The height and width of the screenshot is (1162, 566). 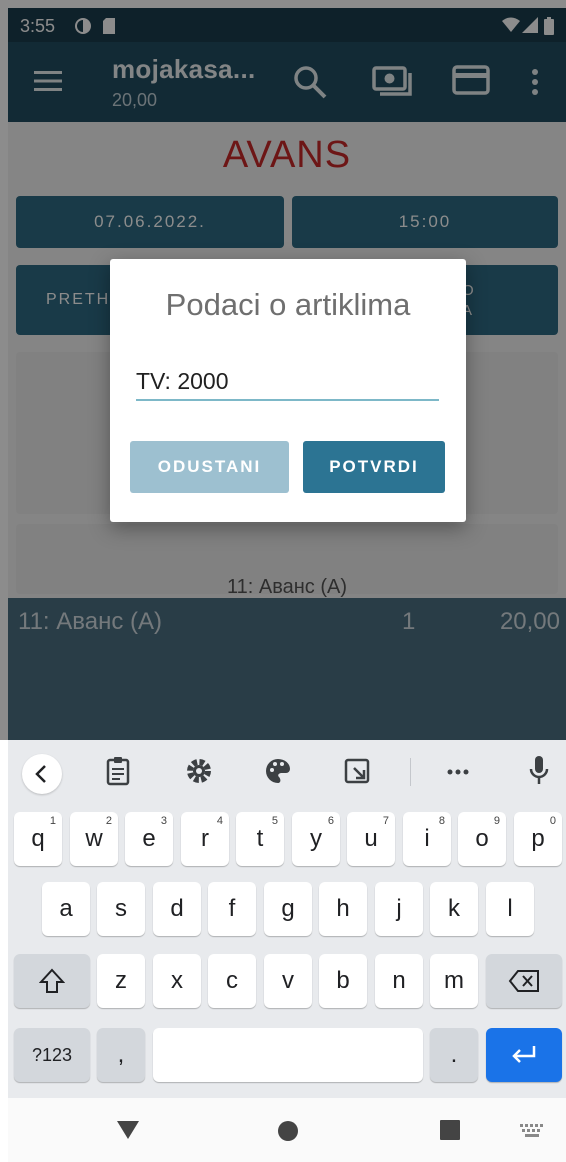 What do you see at coordinates (399, 981) in the screenshot?
I see `key-n: n` at bounding box center [399, 981].